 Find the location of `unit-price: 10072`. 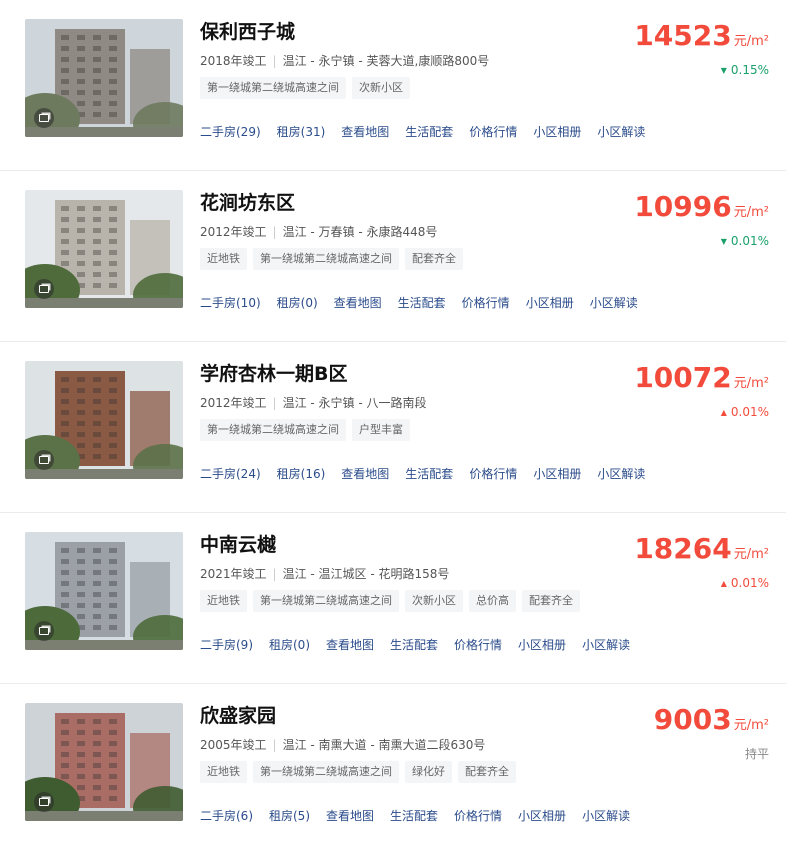

unit-price: 10072 is located at coordinates (683, 377).